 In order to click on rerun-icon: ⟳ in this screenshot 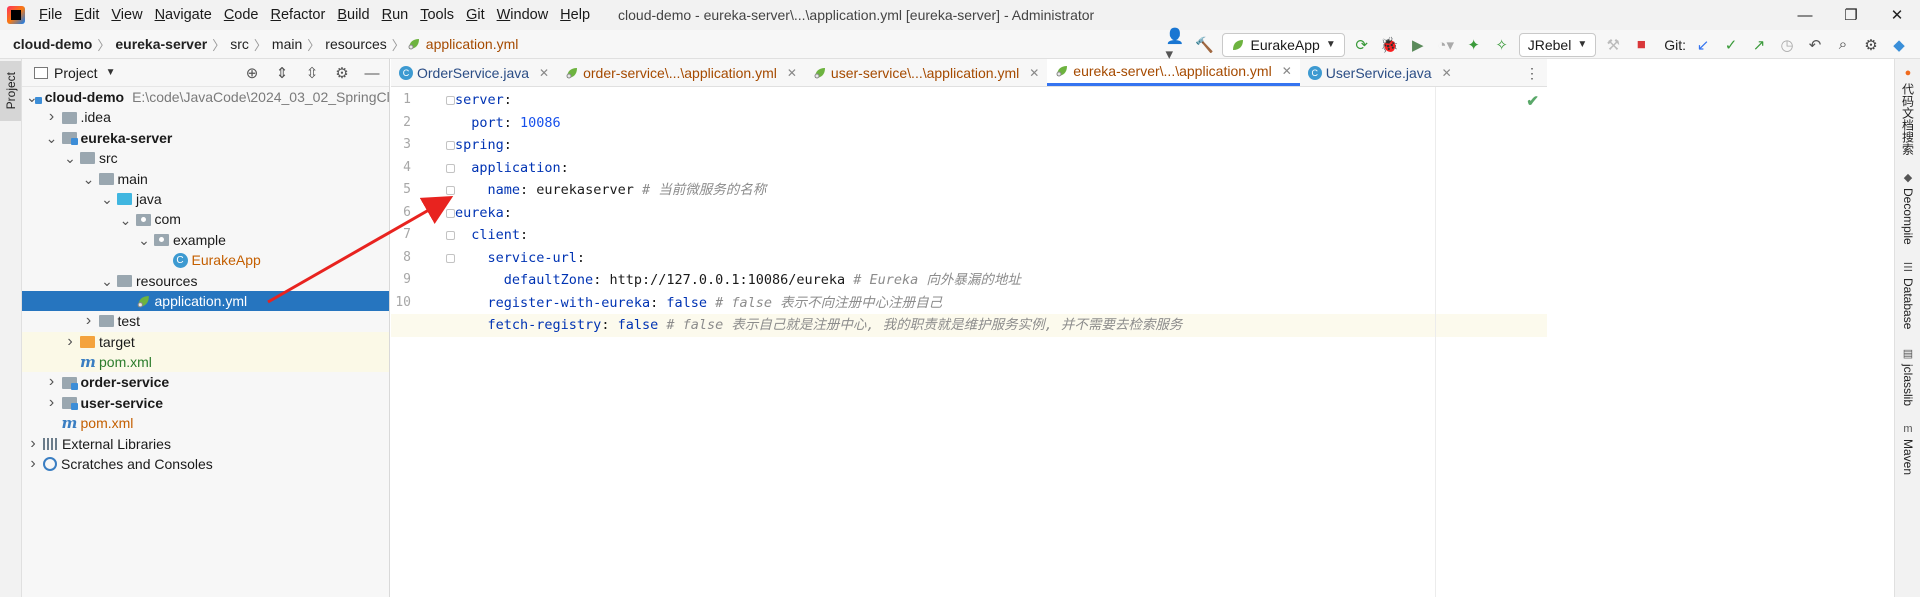, I will do `click(1362, 45)`.